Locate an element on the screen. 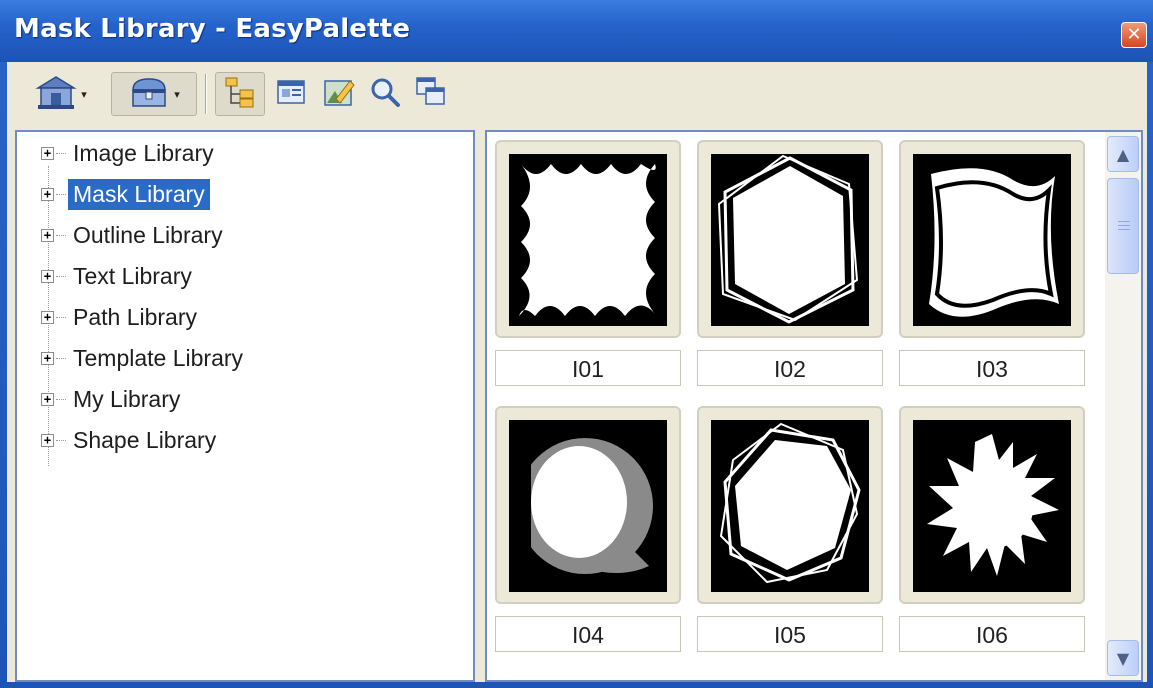 The width and height of the screenshot is (1153, 688). tree-item: + Text Library is located at coordinates (119, 276).